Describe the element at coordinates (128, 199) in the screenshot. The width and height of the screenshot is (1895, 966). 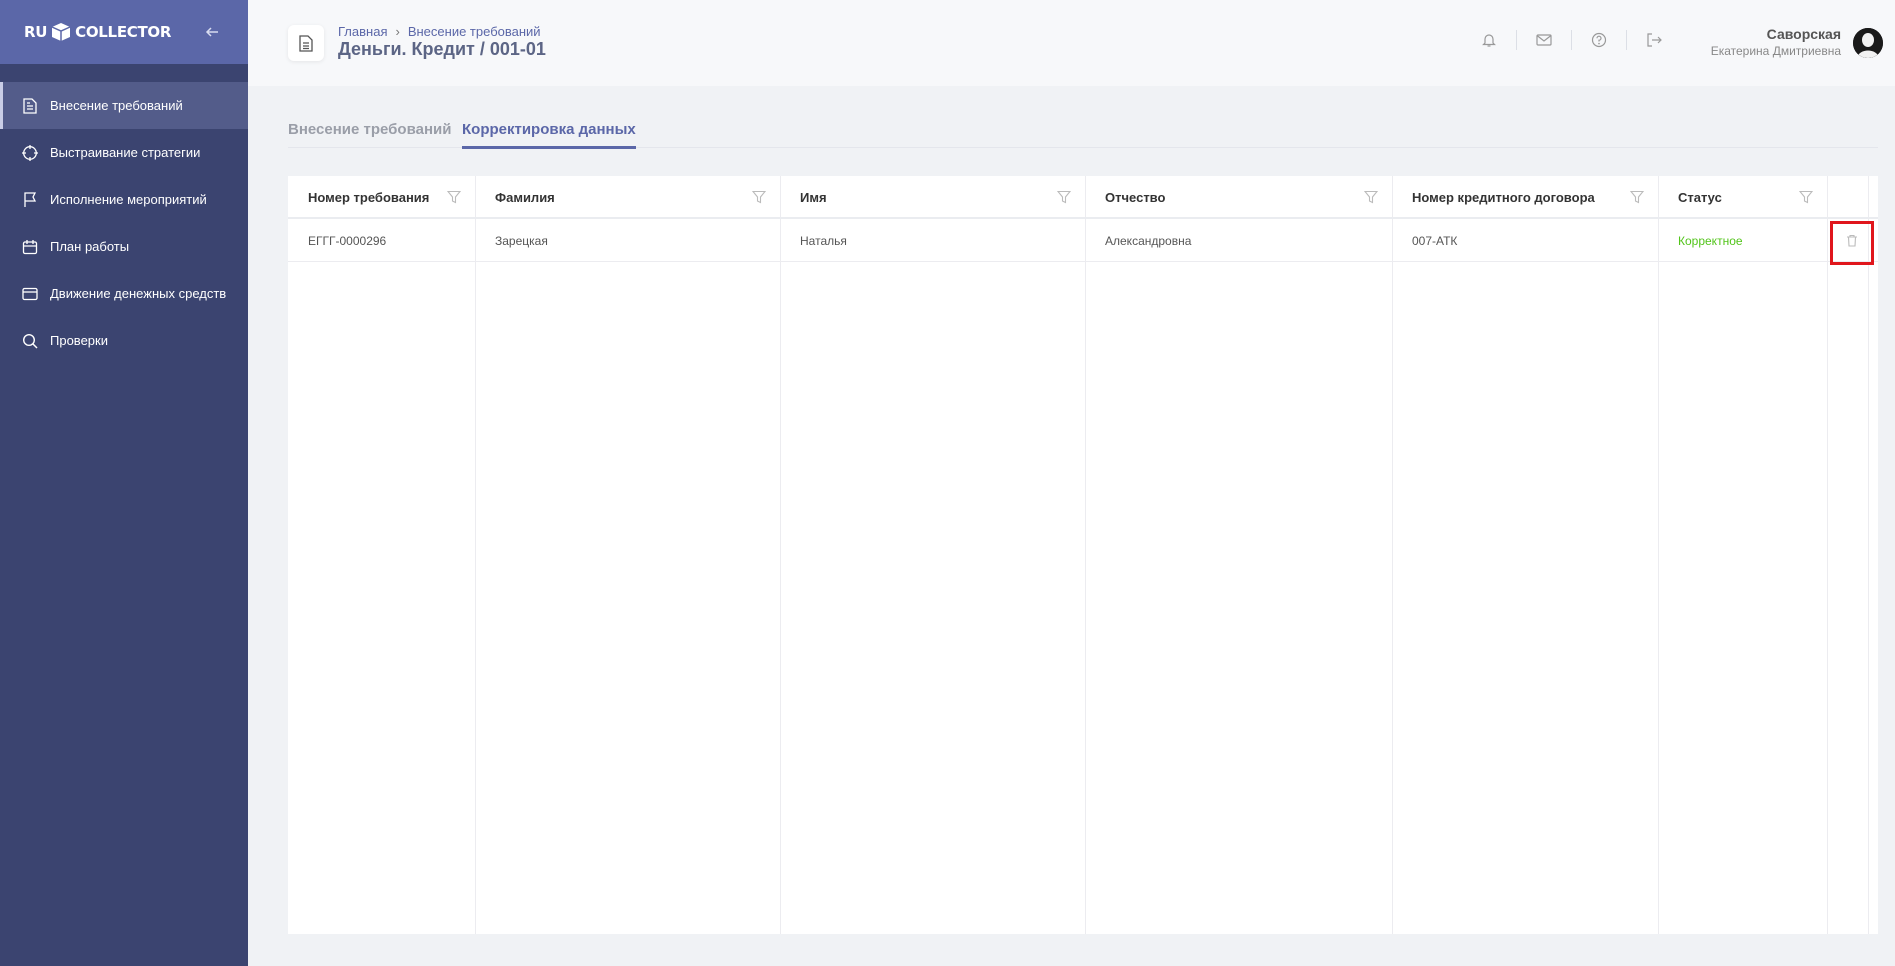
I see `sidebar-item-label: Исполнение мероприятий` at that location.